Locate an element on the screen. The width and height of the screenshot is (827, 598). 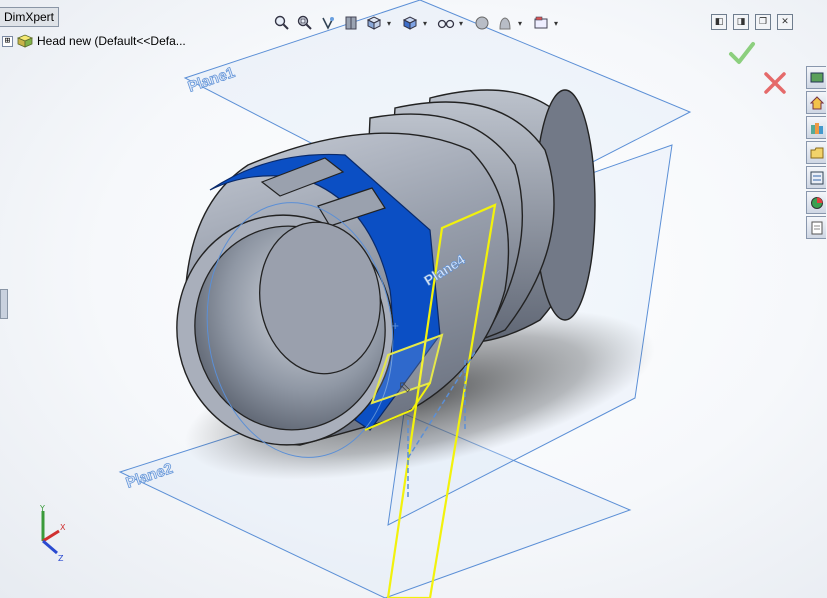
custom-properties-icon is located at coordinates (816, 227).